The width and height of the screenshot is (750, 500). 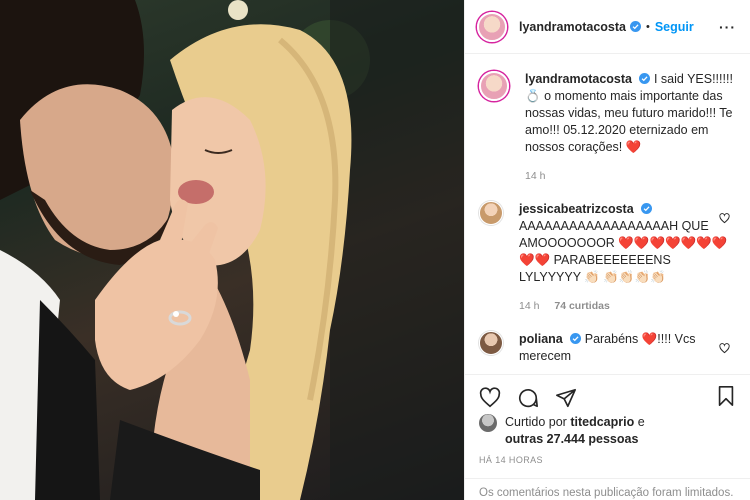 What do you see at coordinates (488, 423) in the screenshot?
I see `liker-avatar` at bounding box center [488, 423].